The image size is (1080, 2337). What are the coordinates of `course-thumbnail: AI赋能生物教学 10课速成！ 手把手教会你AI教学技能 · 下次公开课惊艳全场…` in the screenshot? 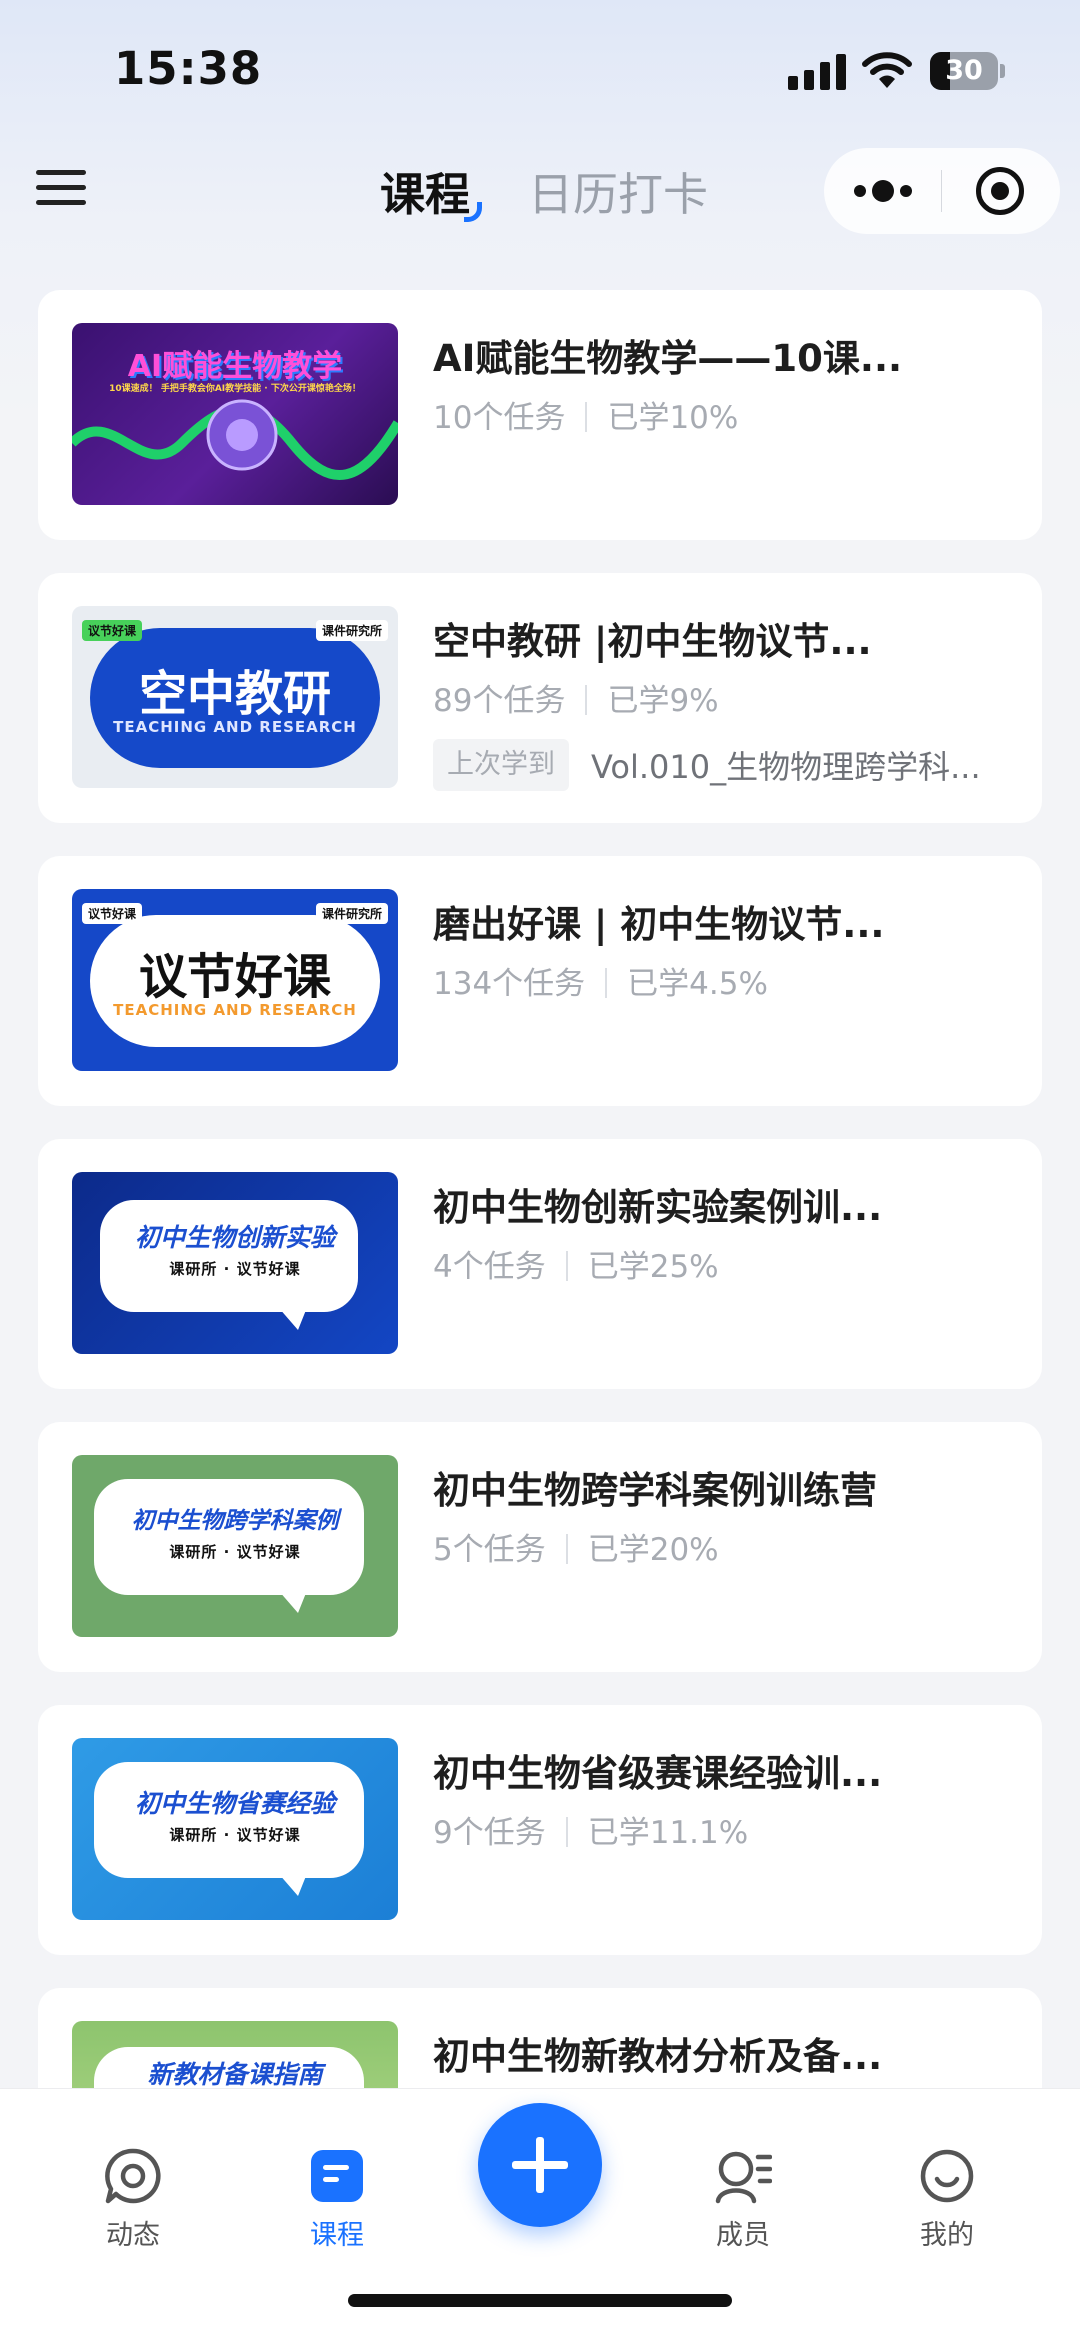 It's located at (235, 414).